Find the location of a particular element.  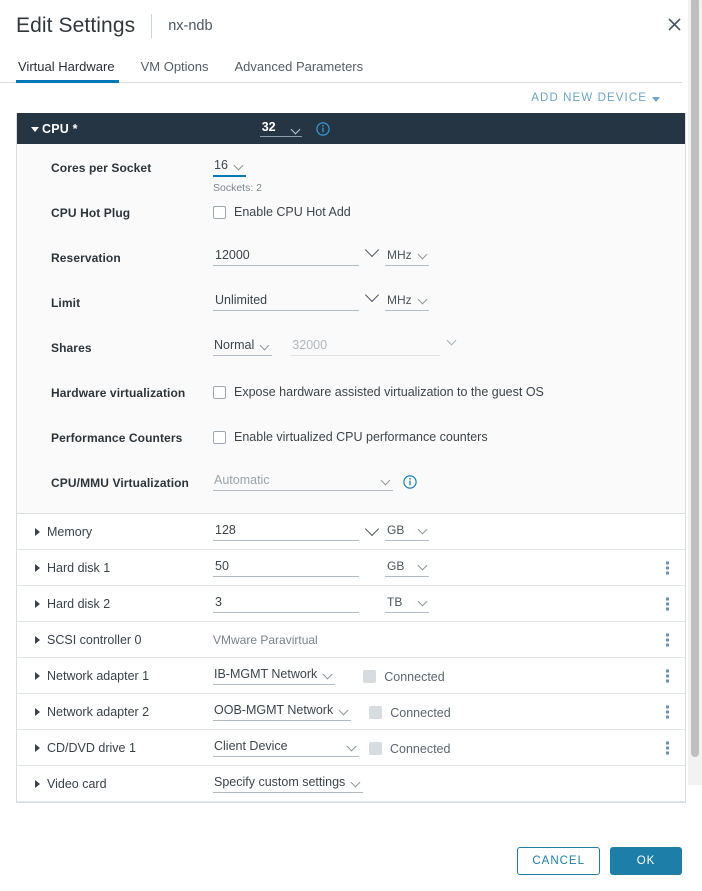

network-adapter-1-connected-checkbox is located at coordinates (370, 676).